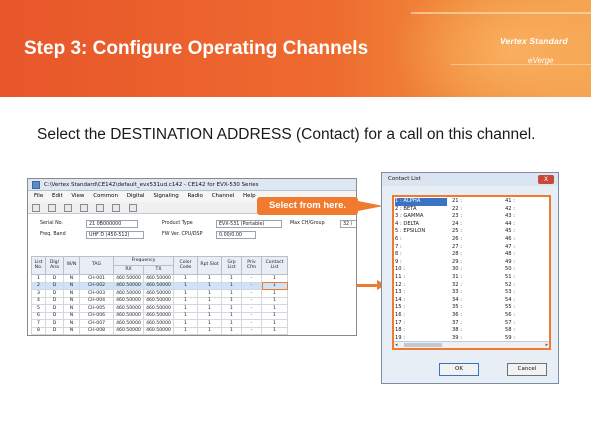  Describe the element at coordinates (527, 248) in the screenshot. I see `list-item: 47 :` at that location.